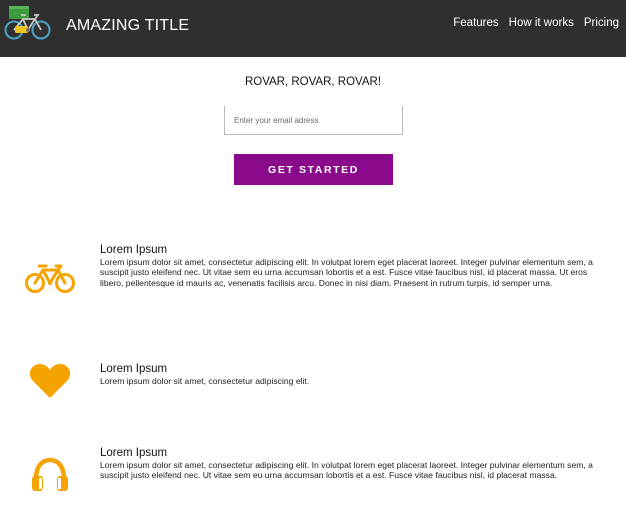  I want to click on nav-features: Features, so click(475, 23).